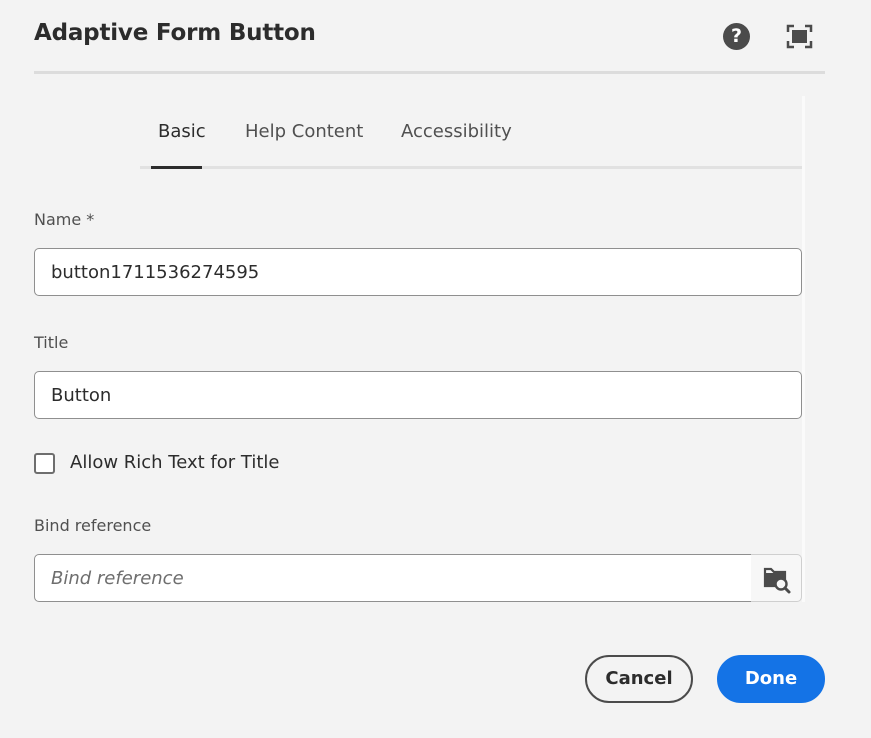 The image size is (871, 738). What do you see at coordinates (771, 679) in the screenshot?
I see `done-button: Done` at bounding box center [771, 679].